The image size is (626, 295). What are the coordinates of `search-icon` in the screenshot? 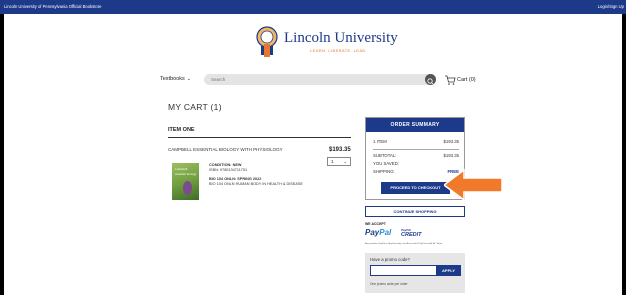 It's located at (430, 81).